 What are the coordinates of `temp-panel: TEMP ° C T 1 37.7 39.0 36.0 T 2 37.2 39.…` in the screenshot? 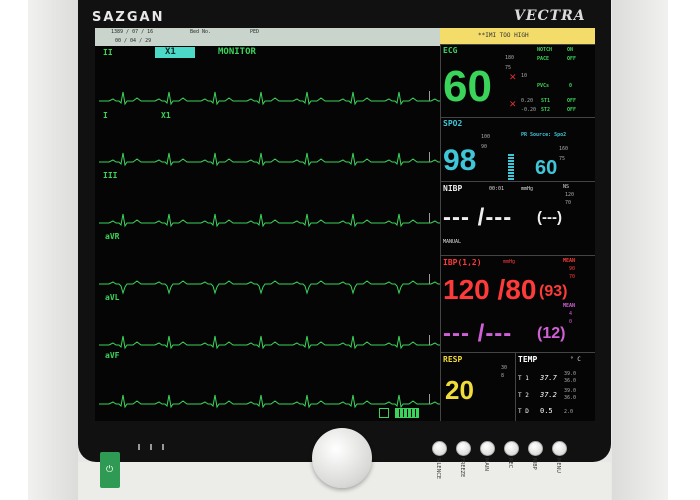 It's located at (555, 386).